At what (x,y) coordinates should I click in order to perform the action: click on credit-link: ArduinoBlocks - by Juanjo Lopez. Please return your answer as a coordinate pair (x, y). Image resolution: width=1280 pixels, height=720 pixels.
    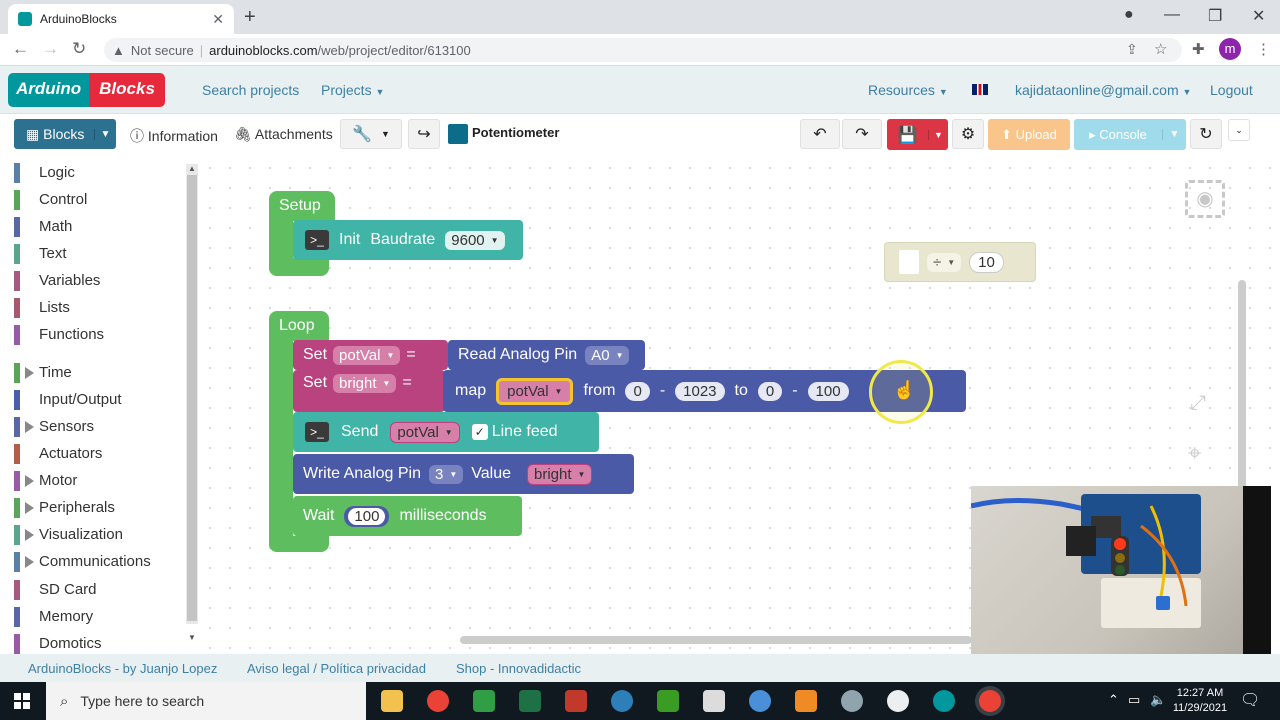
    Looking at the image, I should click on (122, 668).